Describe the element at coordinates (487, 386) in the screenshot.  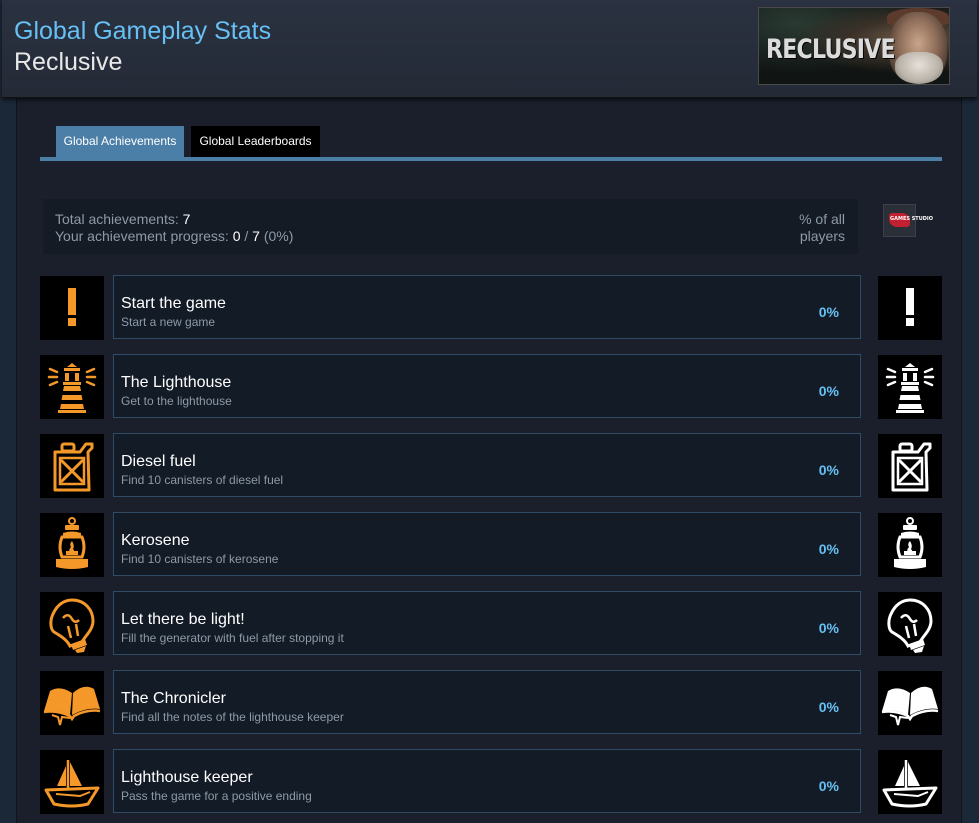
I see `achievement-row: The Lighthouse Get to the lighthouse 0%` at that location.